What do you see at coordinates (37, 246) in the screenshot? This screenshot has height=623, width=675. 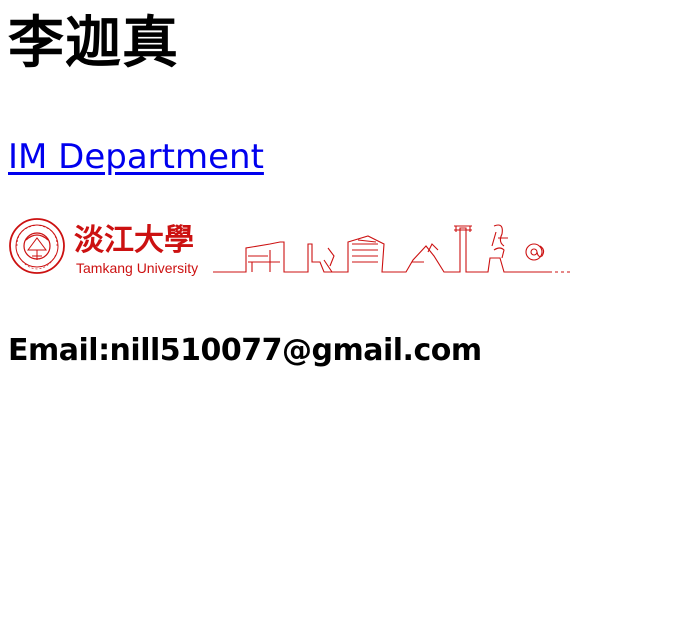 I see `university-seal-icon` at bounding box center [37, 246].